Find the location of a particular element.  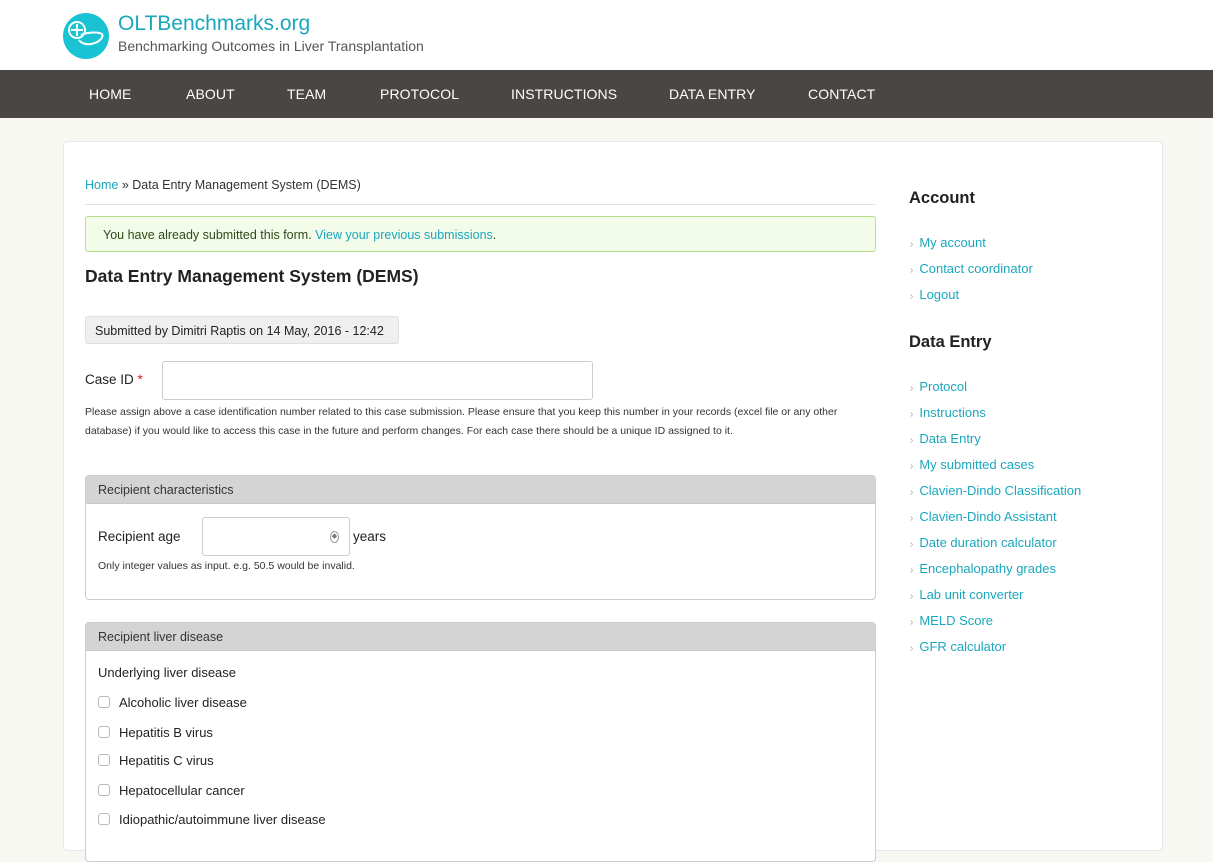

sidebar-link-logout: › Logout is located at coordinates (934, 294).